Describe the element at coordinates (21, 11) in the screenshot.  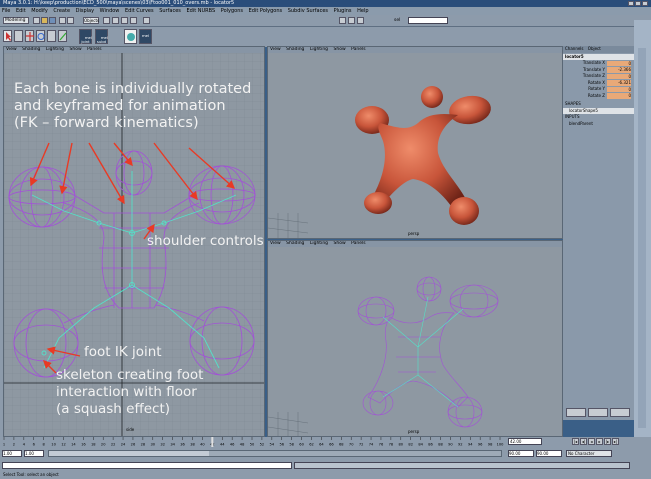
I see `menu-edit: Edit` at that location.